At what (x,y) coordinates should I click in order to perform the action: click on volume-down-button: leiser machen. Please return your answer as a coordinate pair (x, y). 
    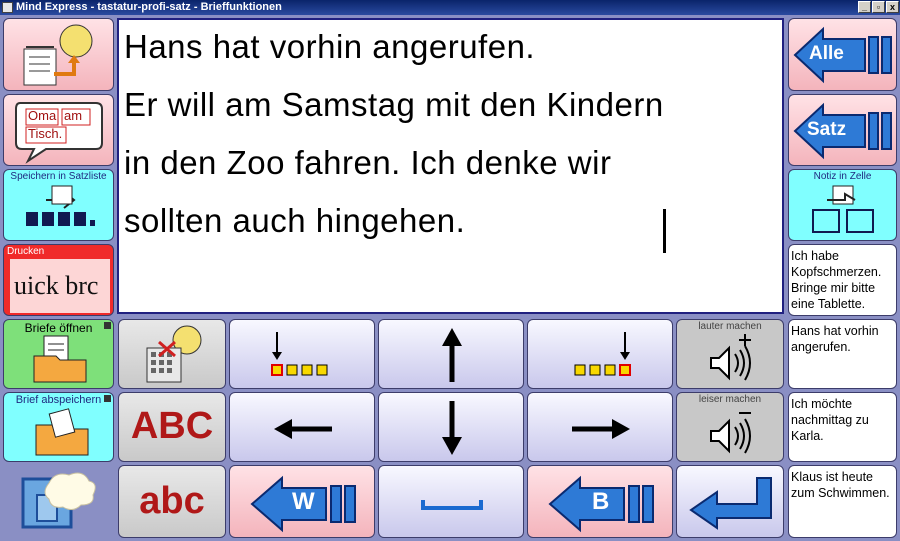
    Looking at the image, I should click on (730, 427).